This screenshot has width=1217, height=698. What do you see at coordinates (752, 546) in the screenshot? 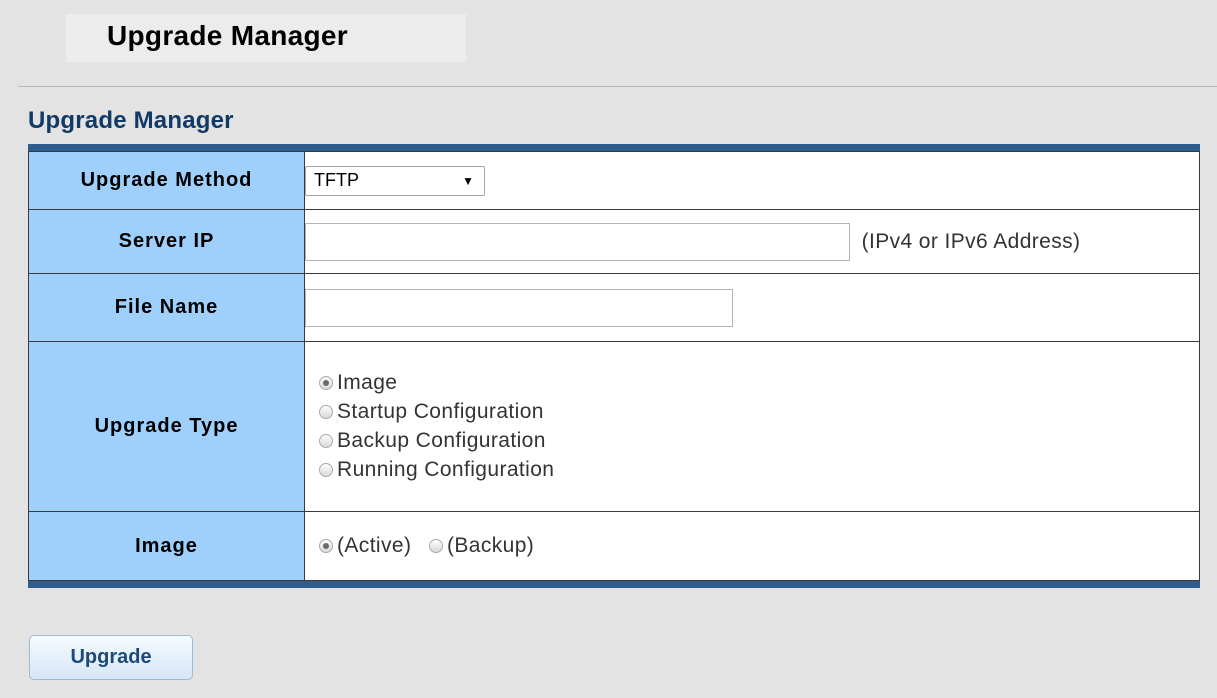
I see `image-cell: (Active) (Backup)` at bounding box center [752, 546].